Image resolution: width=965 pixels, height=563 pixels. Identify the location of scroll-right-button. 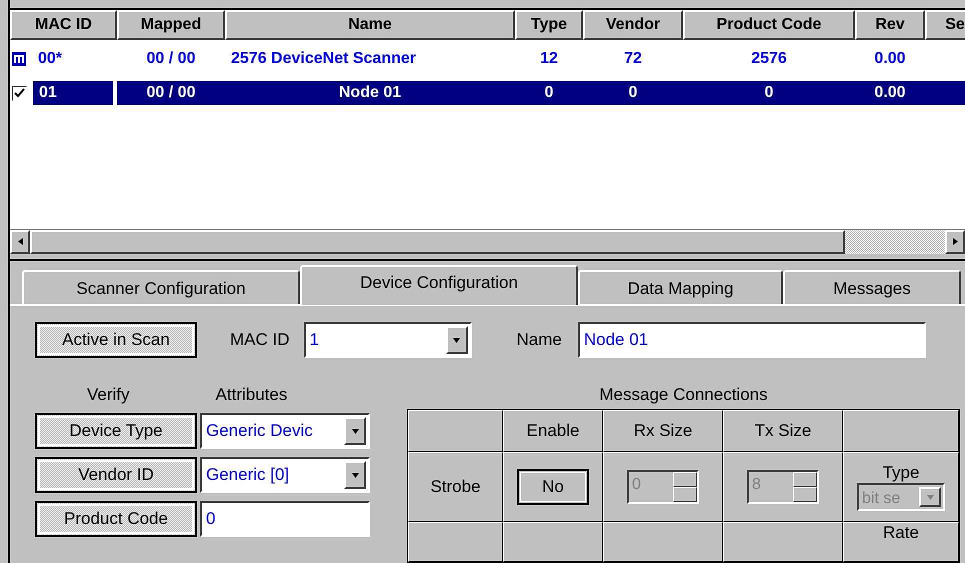
(955, 242).